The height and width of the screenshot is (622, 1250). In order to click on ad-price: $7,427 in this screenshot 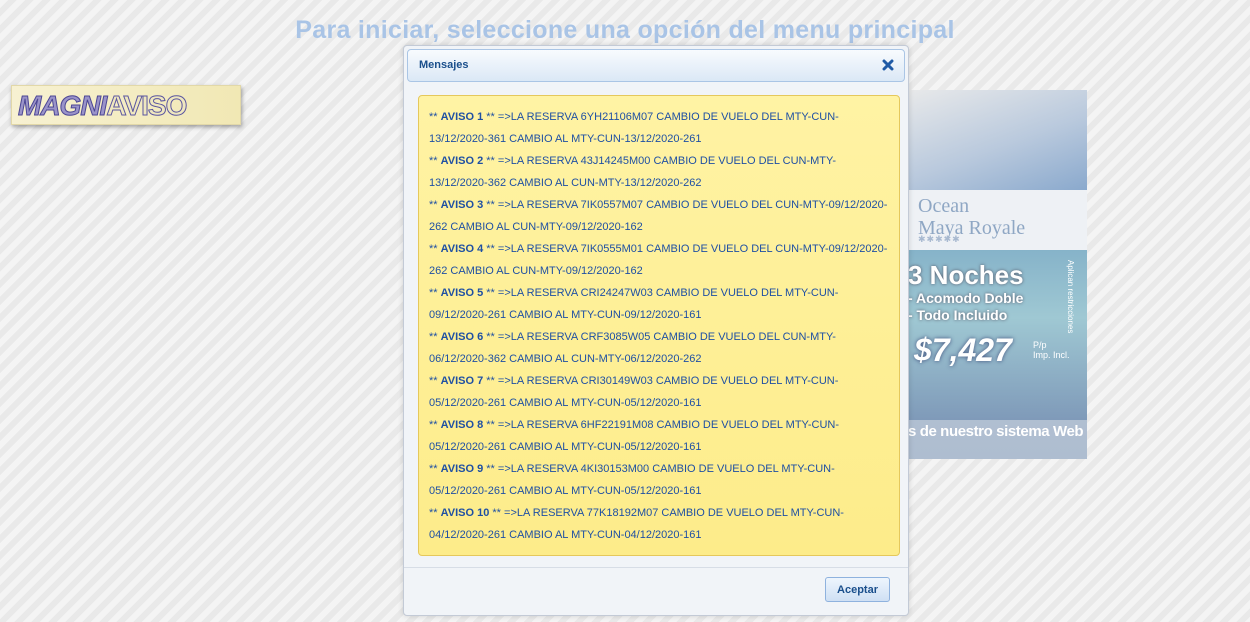, I will do `click(963, 350)`.